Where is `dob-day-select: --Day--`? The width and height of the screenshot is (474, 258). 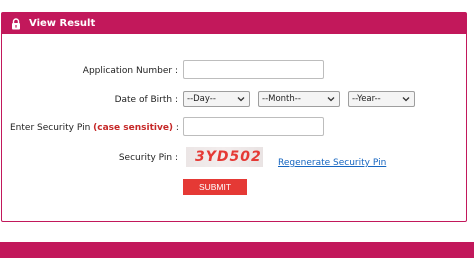
dob-day-select: --Day-- is located at coordinates (216, 99).